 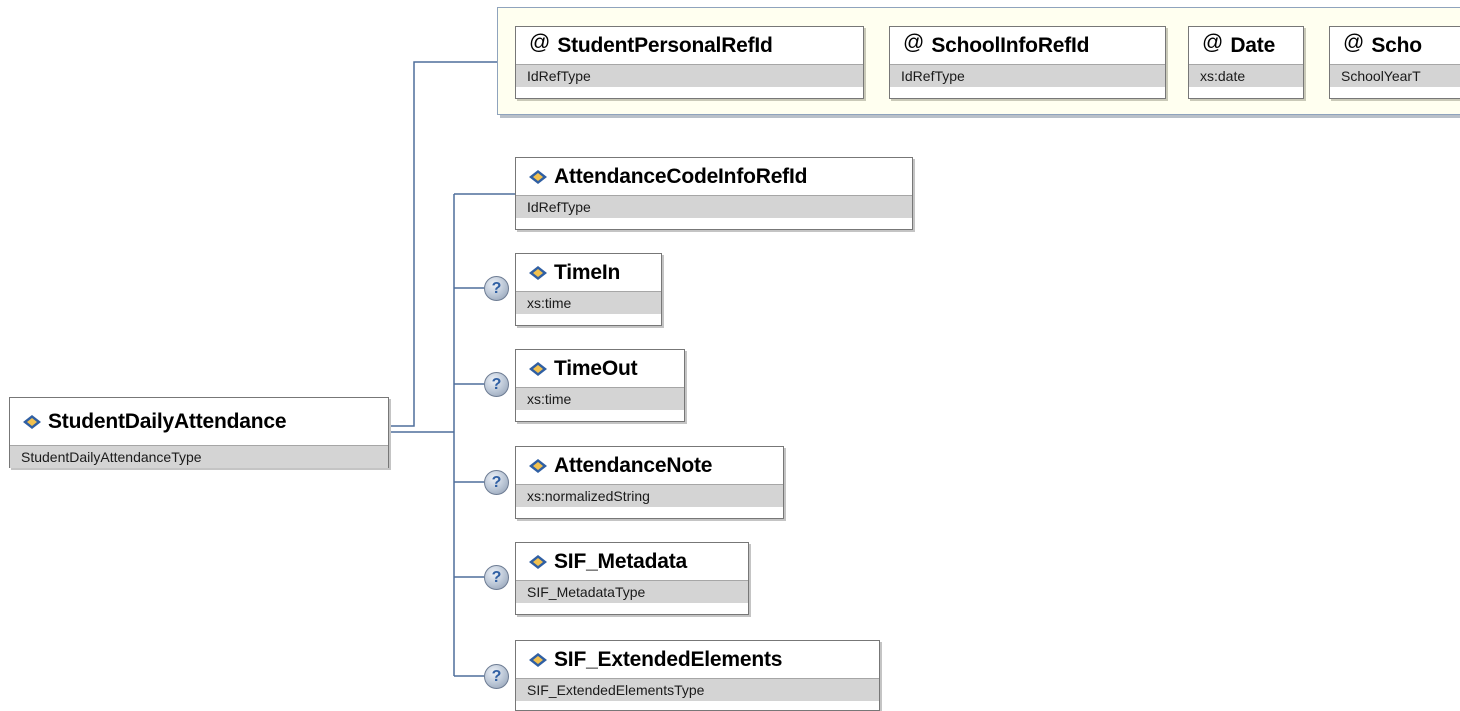 I want to click on attribute-node-school-info-refid: @ SchoolInfoRefId IdRefType, so click(x=1027, y=62).